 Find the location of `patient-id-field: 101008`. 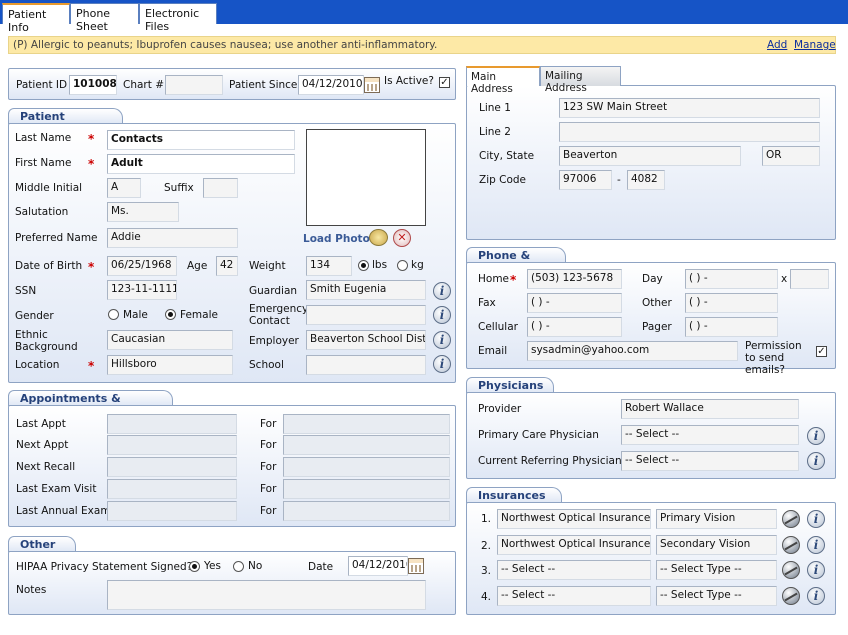

patient-id-field: 101008 is located at coordinates (93, 85).